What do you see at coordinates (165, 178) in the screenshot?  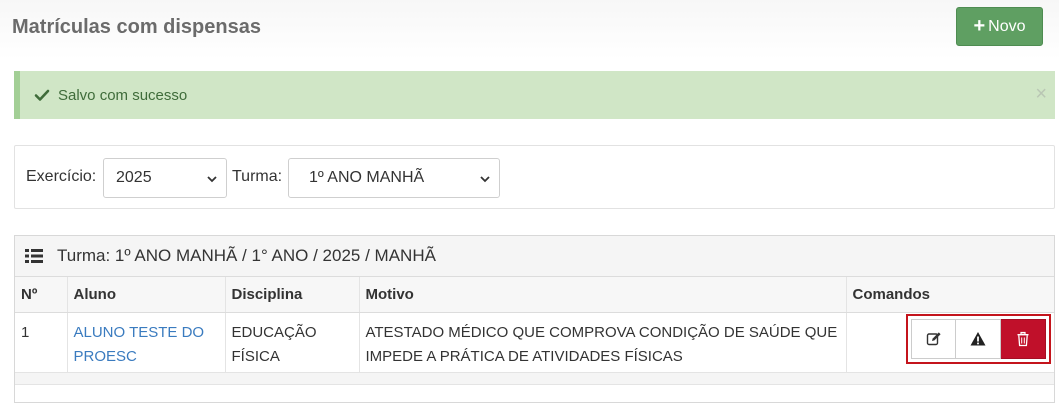 I see `exercicio-select: 2025` at bounding box center [165, 178].